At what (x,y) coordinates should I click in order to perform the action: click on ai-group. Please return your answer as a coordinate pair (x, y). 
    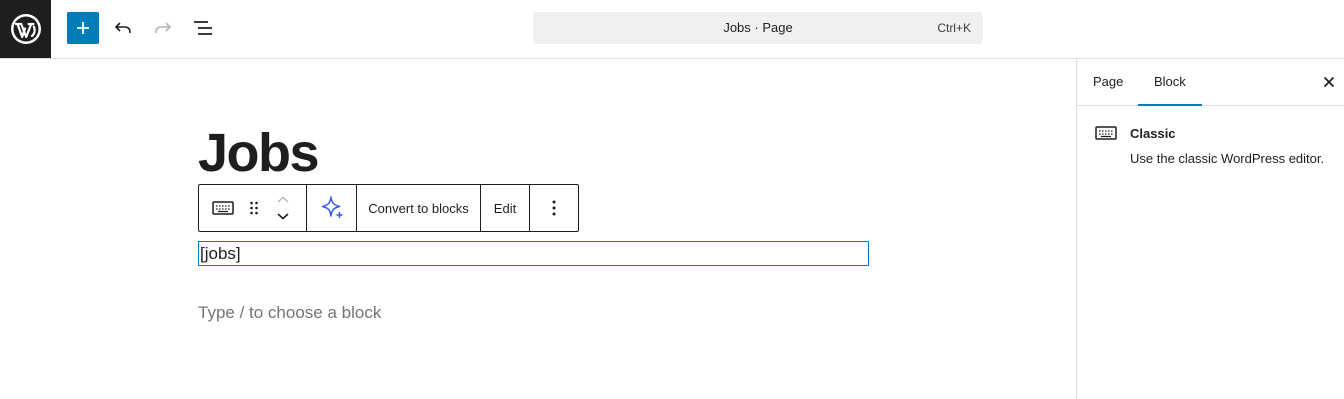
    Looking at the image, I should click on (332, 208).